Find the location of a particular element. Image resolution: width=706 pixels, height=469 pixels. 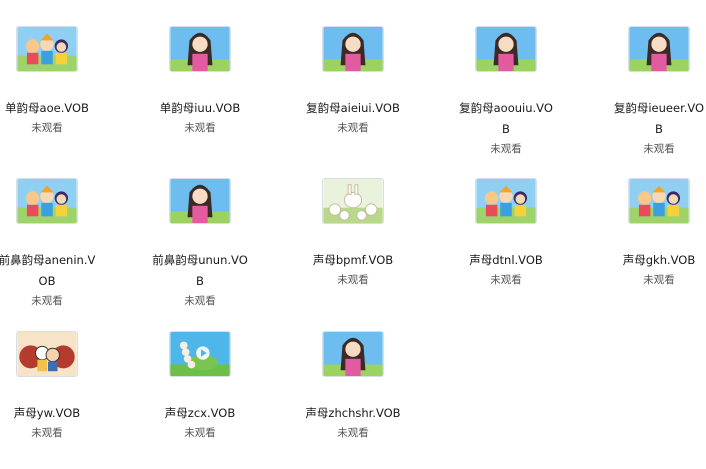

cartoon-kids-thumbnail is located at coordinates (47, 354).